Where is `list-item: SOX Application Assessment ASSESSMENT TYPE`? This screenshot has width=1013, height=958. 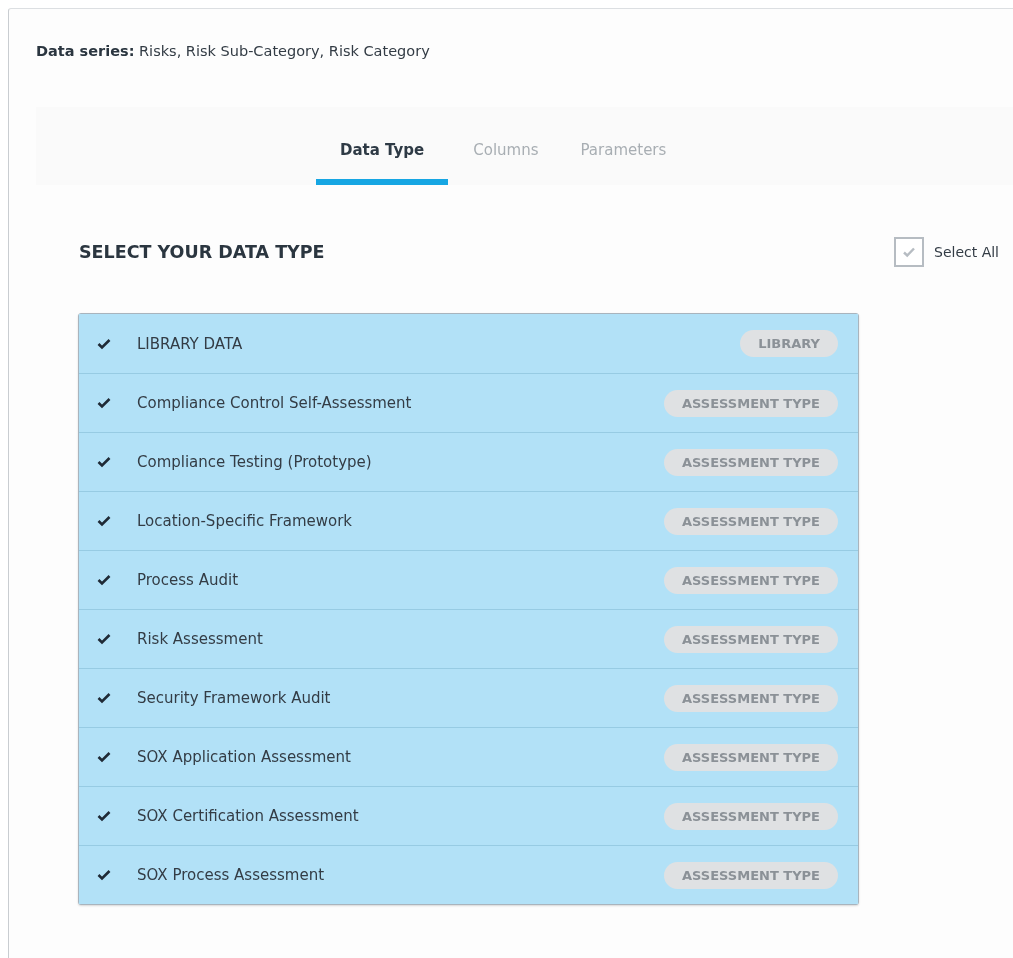 list-item: SOX Application Assessment ASSESSMENT TYPE is located at coordinates (468, 756).